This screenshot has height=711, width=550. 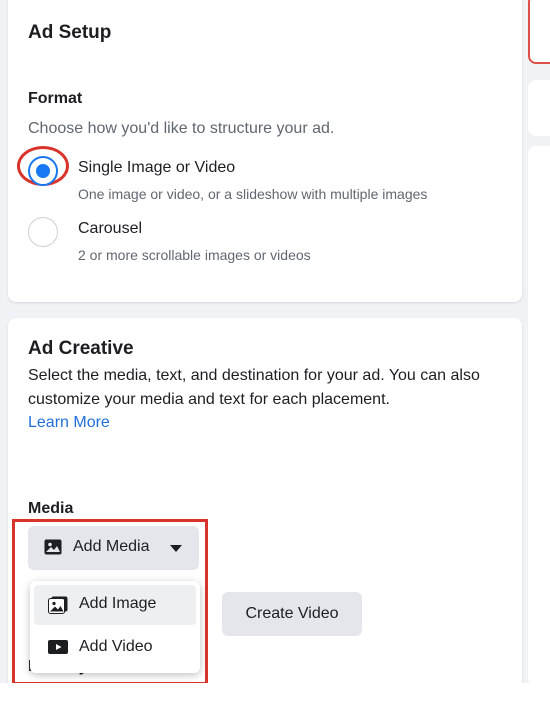 What do you see at coordinates (43, 232) in the screenshot?
I see `radio-button-unchecked` at bounding box center [43, 232].